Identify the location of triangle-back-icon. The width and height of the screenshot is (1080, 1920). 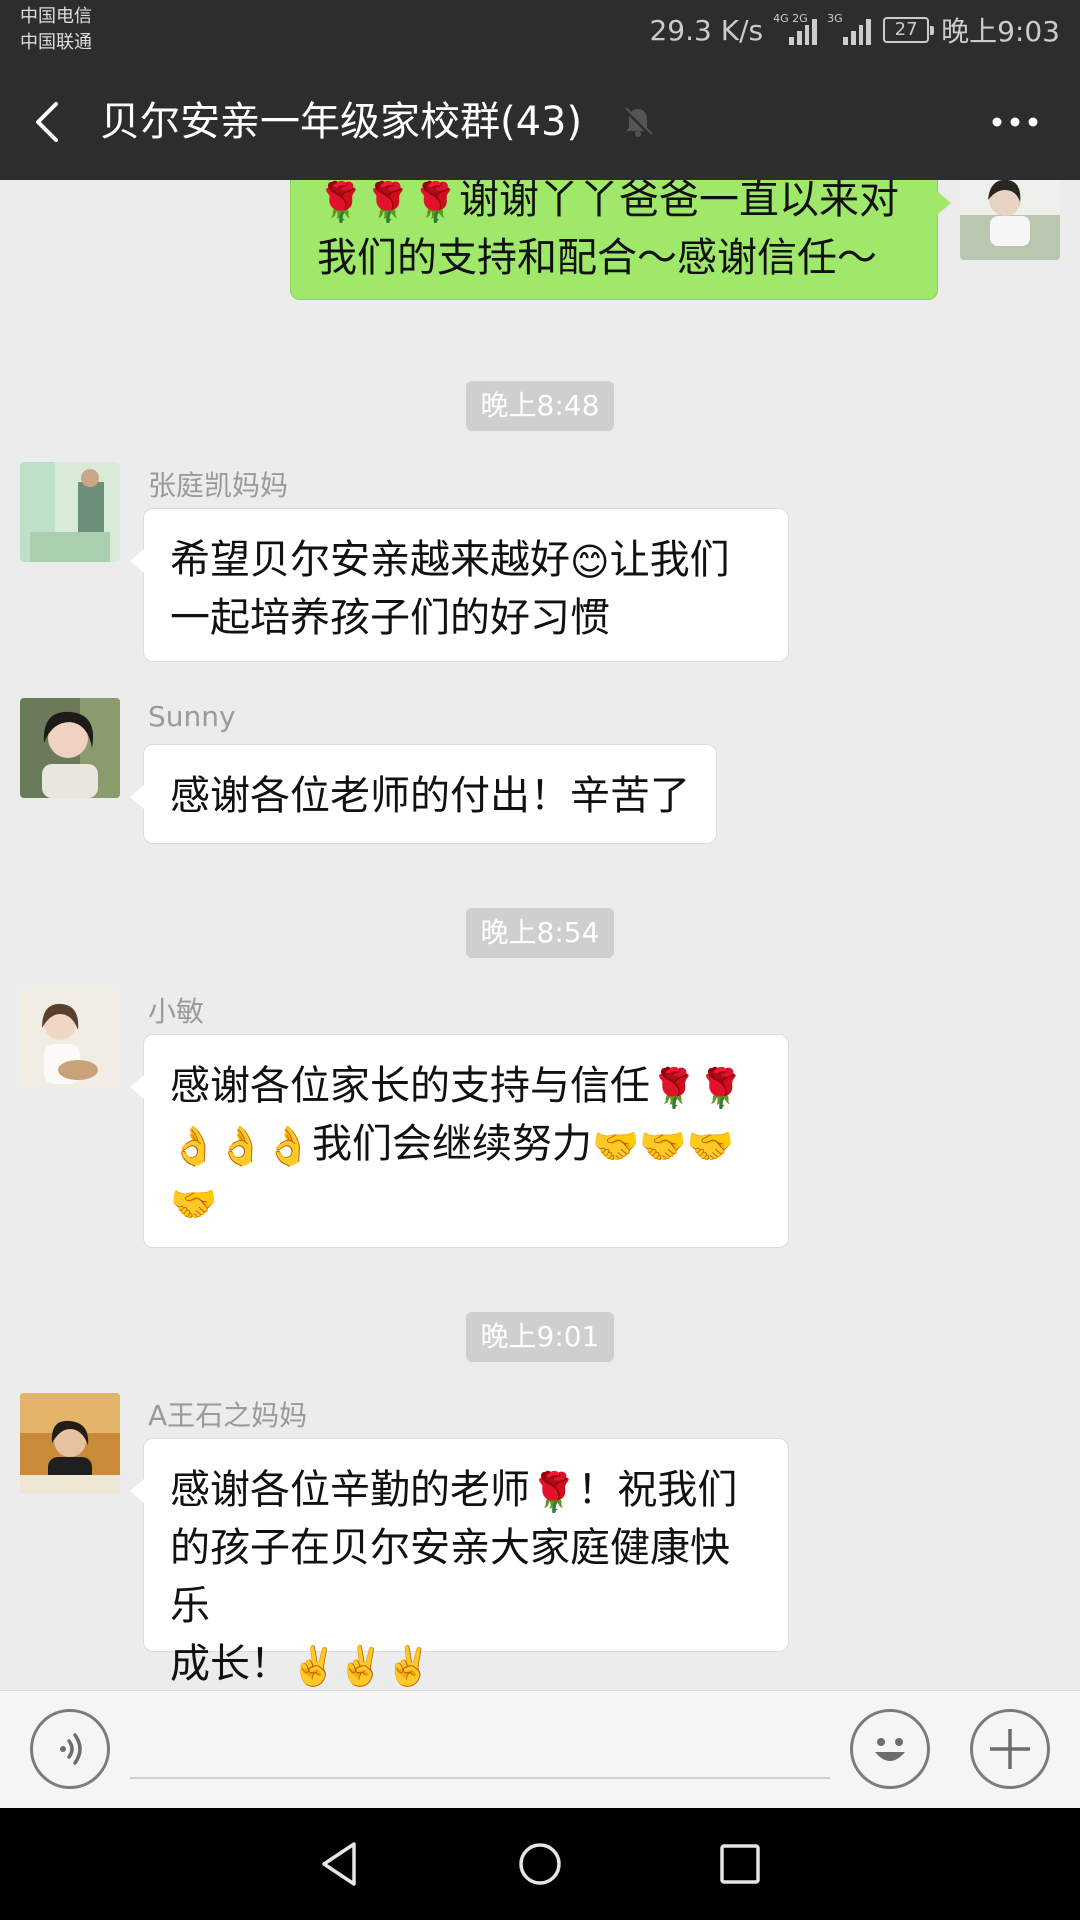
(339, 1864).